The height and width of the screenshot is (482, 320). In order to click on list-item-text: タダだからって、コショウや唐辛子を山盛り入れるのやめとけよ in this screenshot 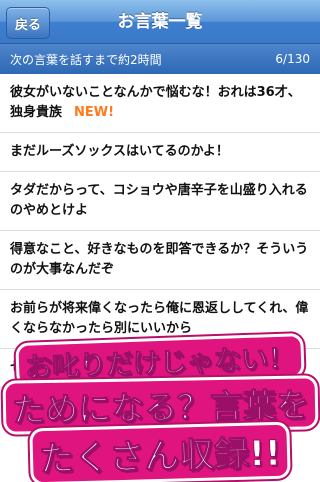, I will do `click(159, 200)`.